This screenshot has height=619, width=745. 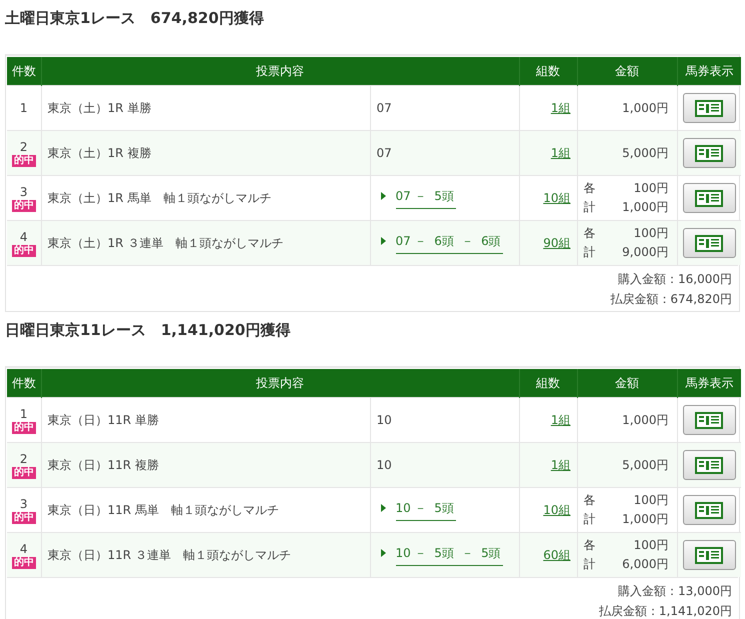 What do you see at coordinates (556, 555) in the screenshot?
I see `count-link: 60組` at bounding box center [556, 555].